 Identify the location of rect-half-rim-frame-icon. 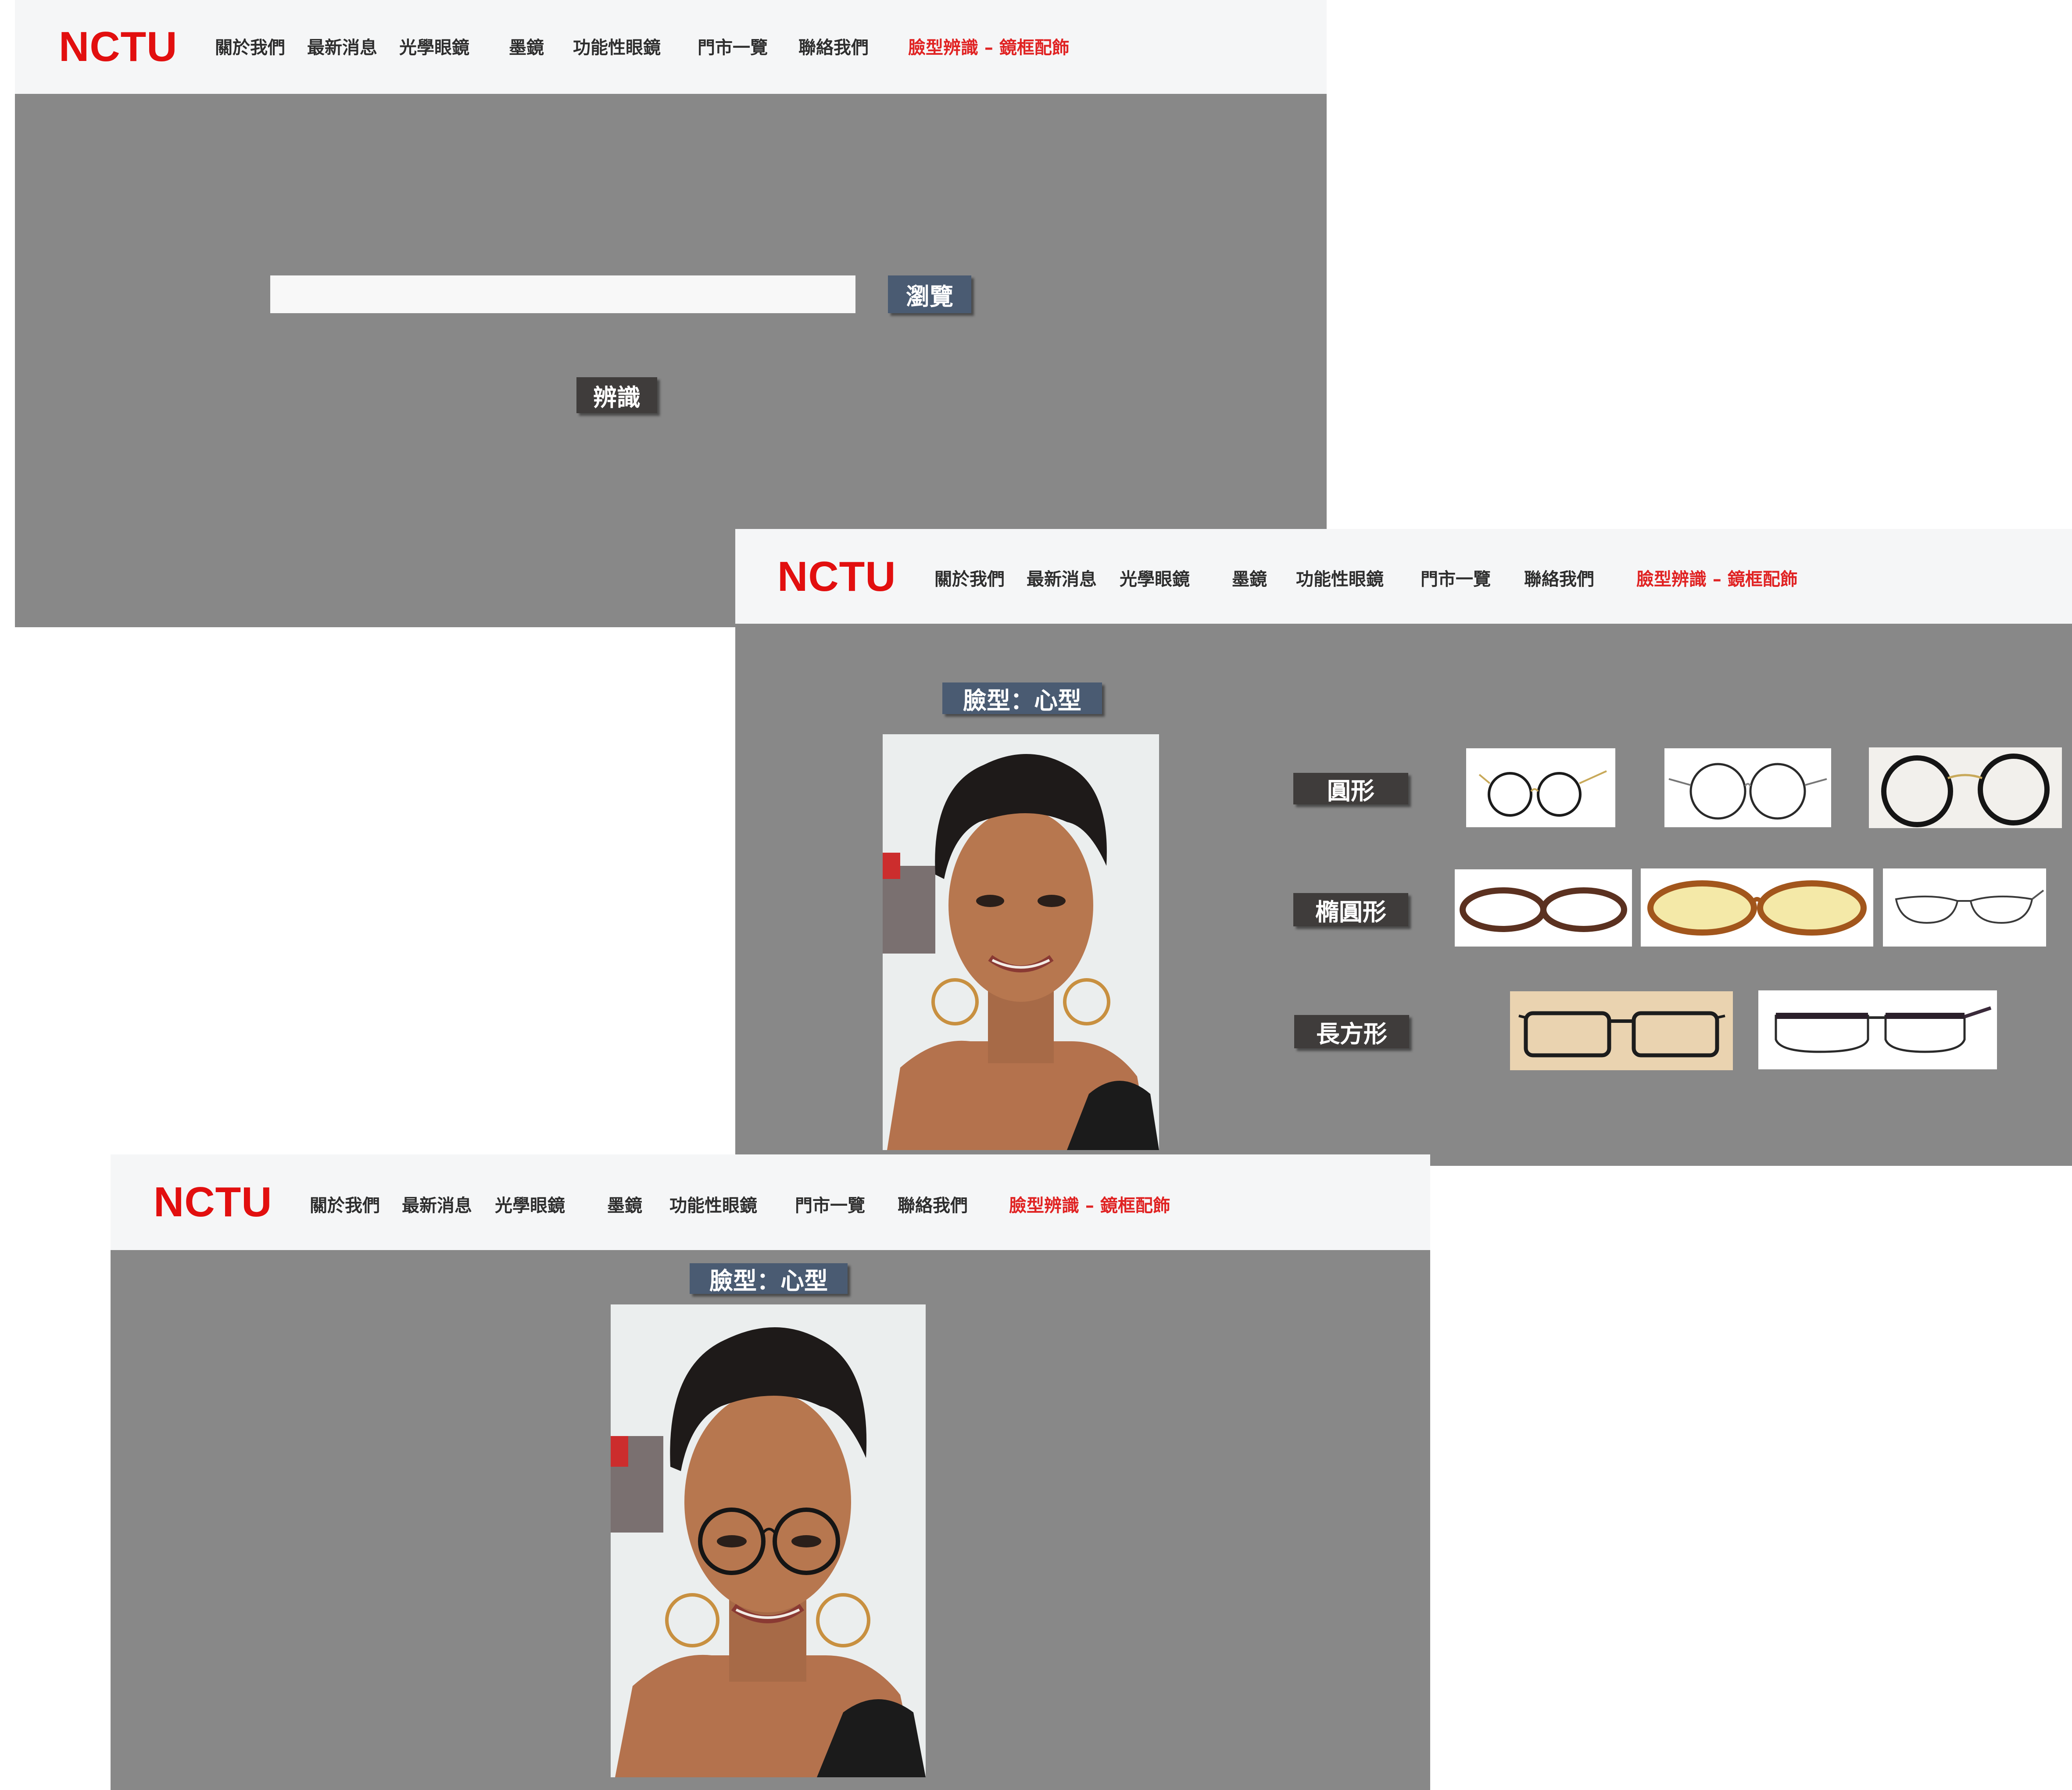
(1883, 1029).